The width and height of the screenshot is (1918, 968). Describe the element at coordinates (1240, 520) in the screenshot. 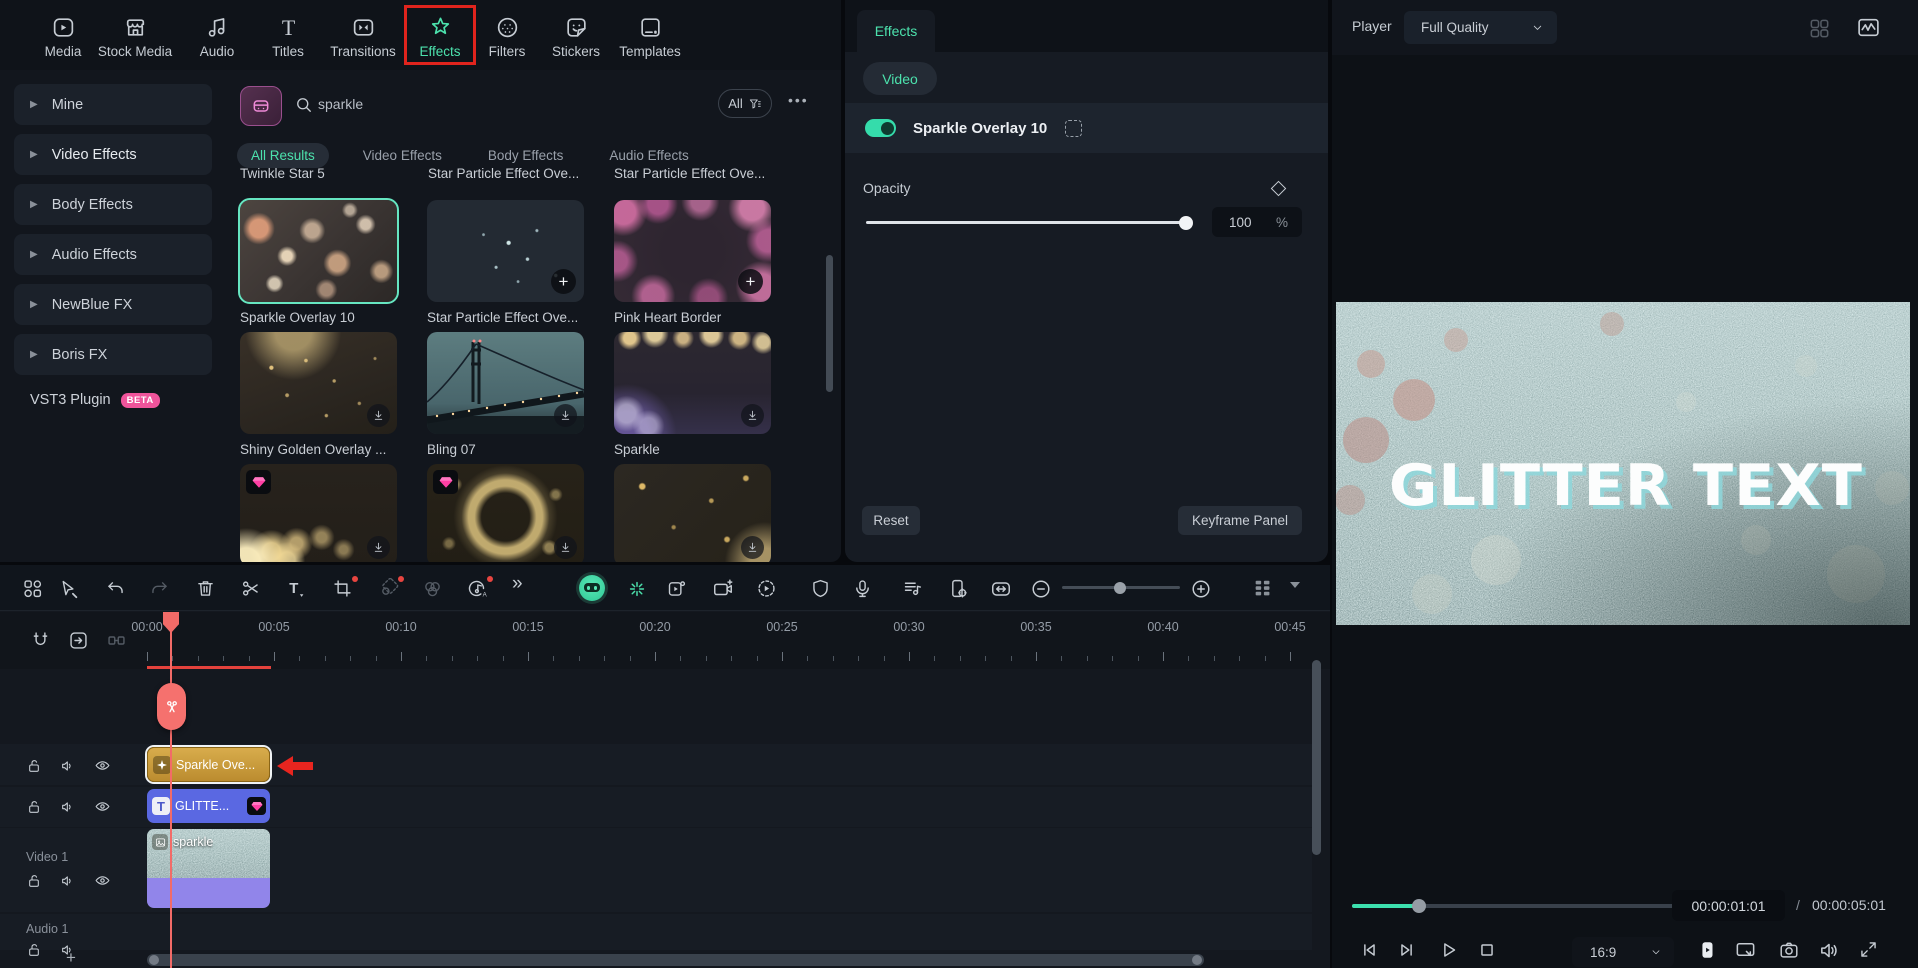

I see `keyframe-panel-button: Keyframe Panel` at that location.